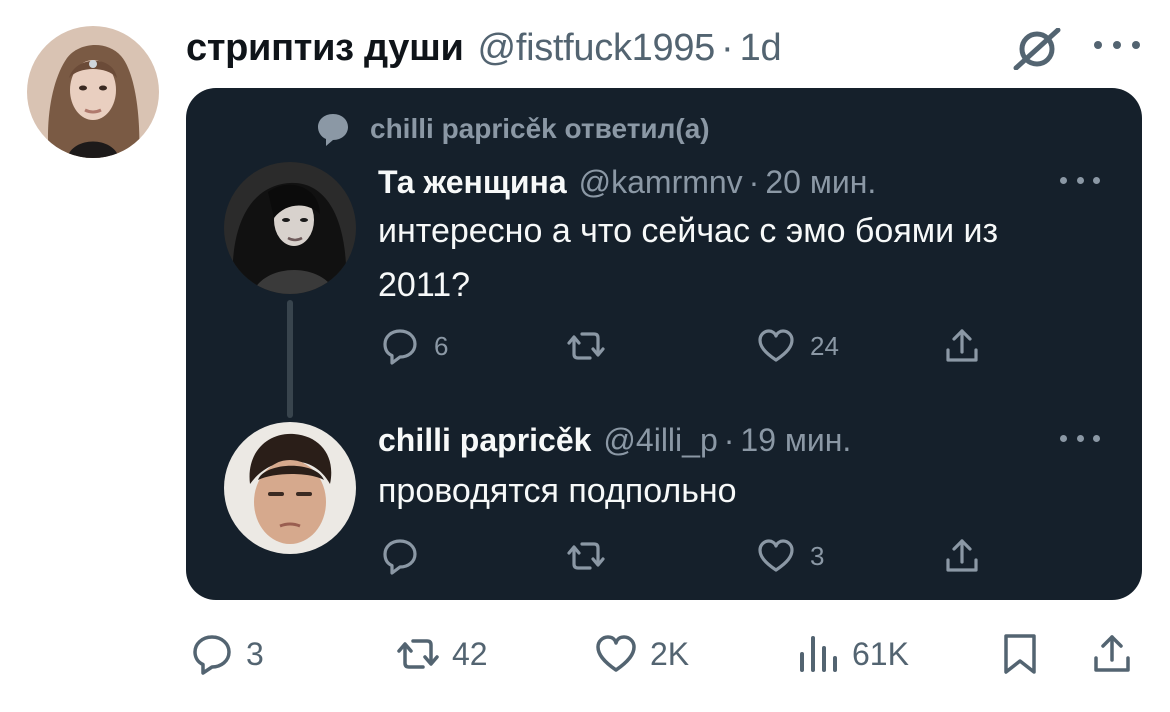 Image resolution: width=1170 pixels, height=712 pixels. I want to click on thread-connector, so click(290, 359).